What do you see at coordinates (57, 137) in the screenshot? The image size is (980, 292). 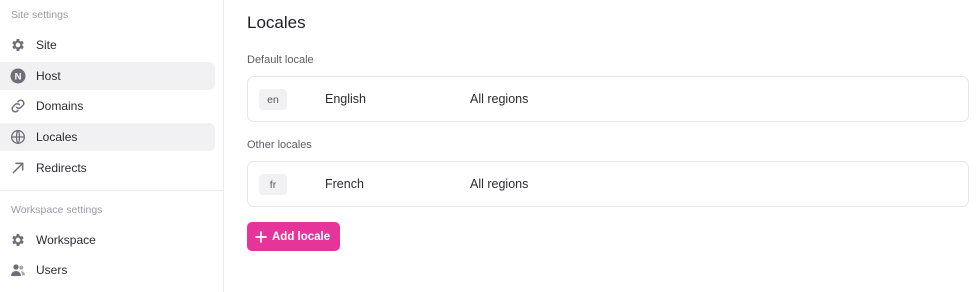 I see `sidebar-item-label: Locales` at bounding box center [57, 137].